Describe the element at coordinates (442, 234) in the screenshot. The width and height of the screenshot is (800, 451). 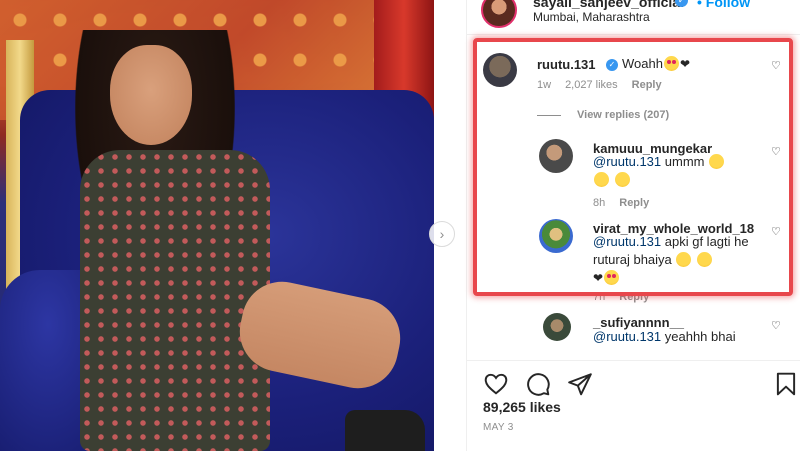
I see `next-arrow-icon: ›` at that location.